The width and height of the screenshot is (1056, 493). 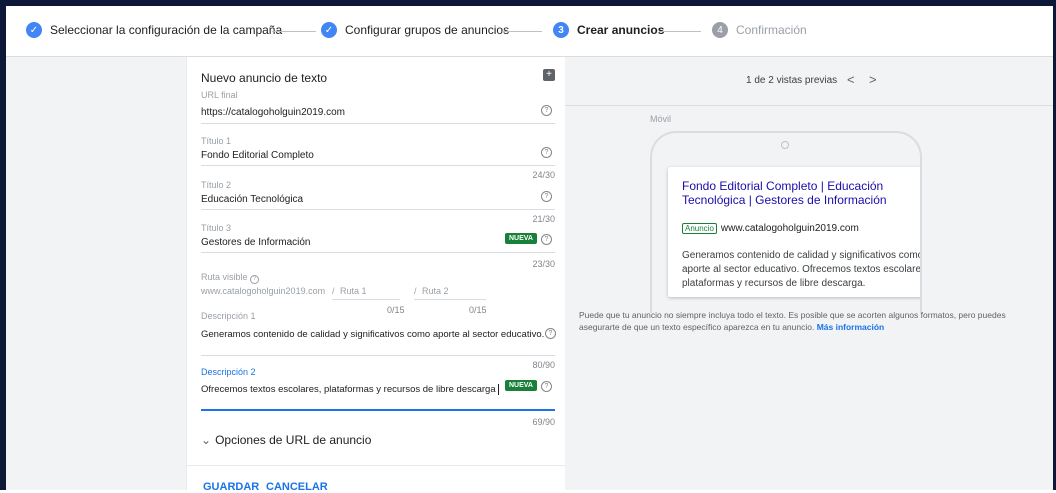 I want to click on step-ad-groups: ✓ Configurar grupos de anuncios, so click(x=415, y=30).